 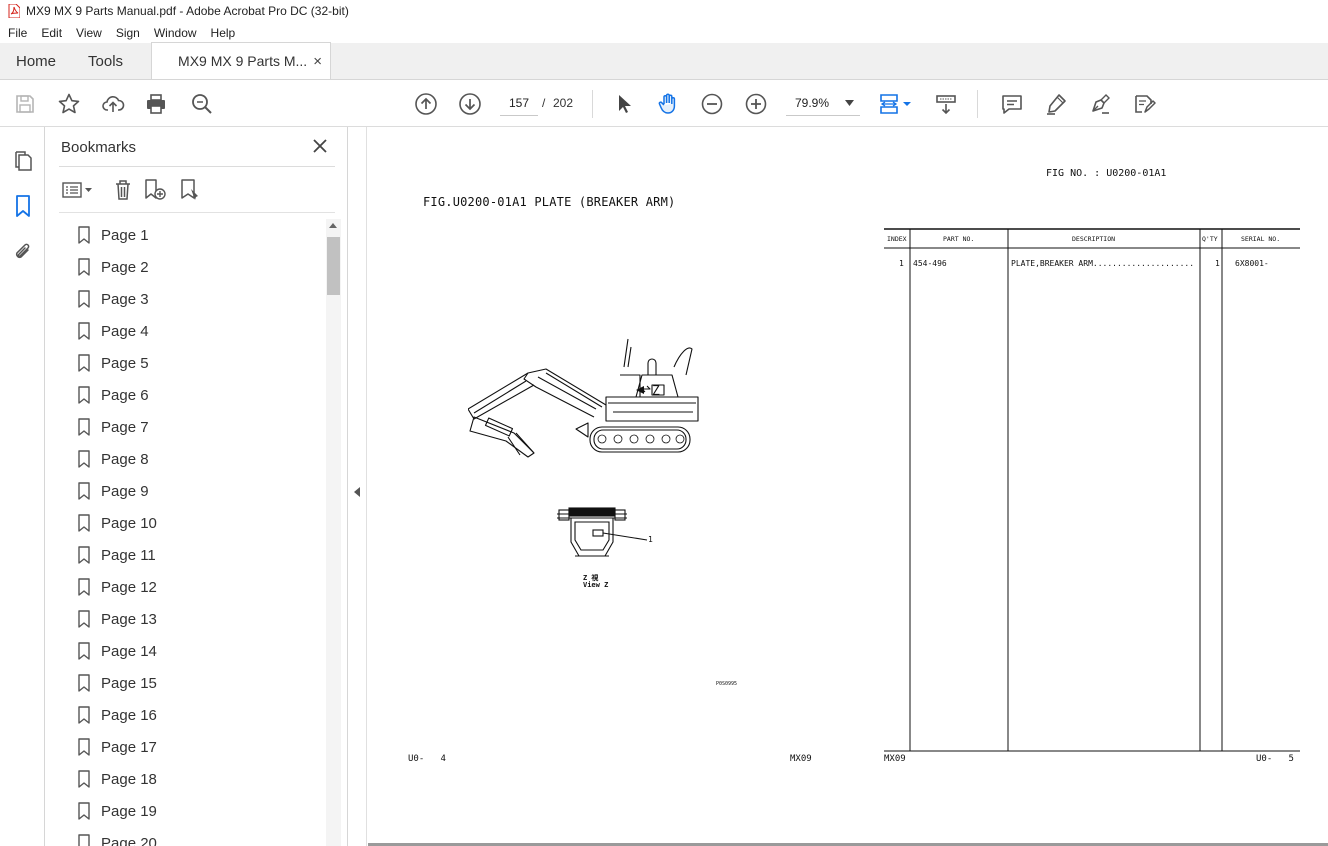 I want to click on bookmark-item: Page 11, so click(x=192, y=555).